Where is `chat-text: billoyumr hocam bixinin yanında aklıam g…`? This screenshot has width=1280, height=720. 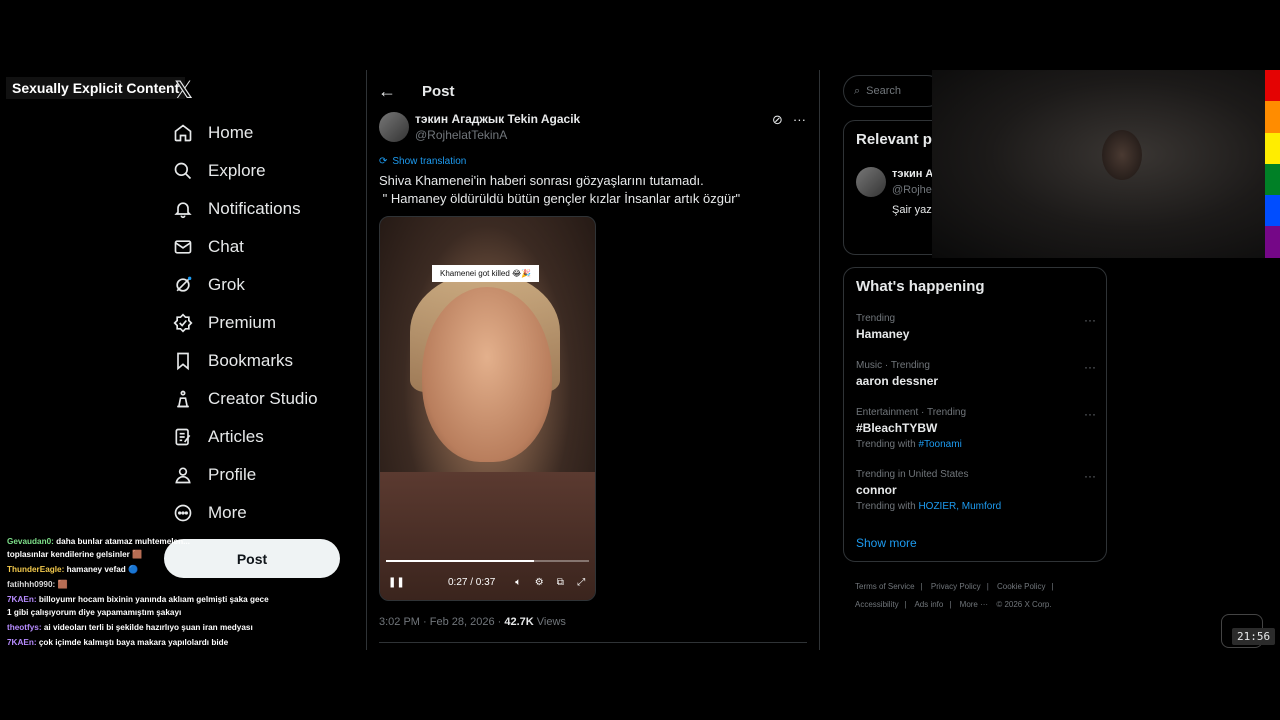 chat-text: billoyumr hocam bixinin yanında aklıam g… is located at coordinates (138, 606).